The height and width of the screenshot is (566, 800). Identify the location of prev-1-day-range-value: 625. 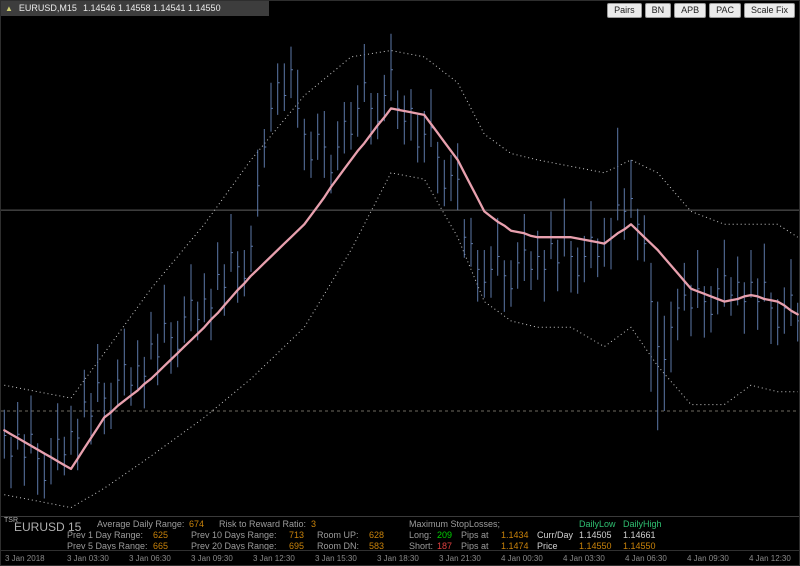
(161, 535).